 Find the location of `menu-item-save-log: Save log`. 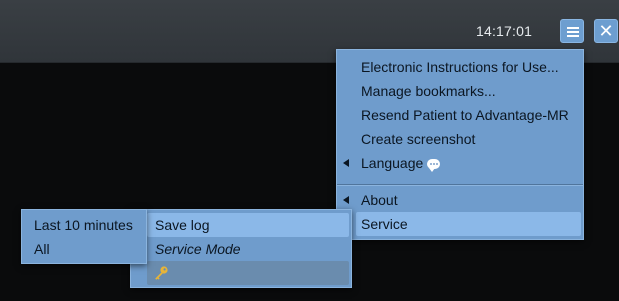

menu-item-save-log: Save log is located at coordinates (248, 225).